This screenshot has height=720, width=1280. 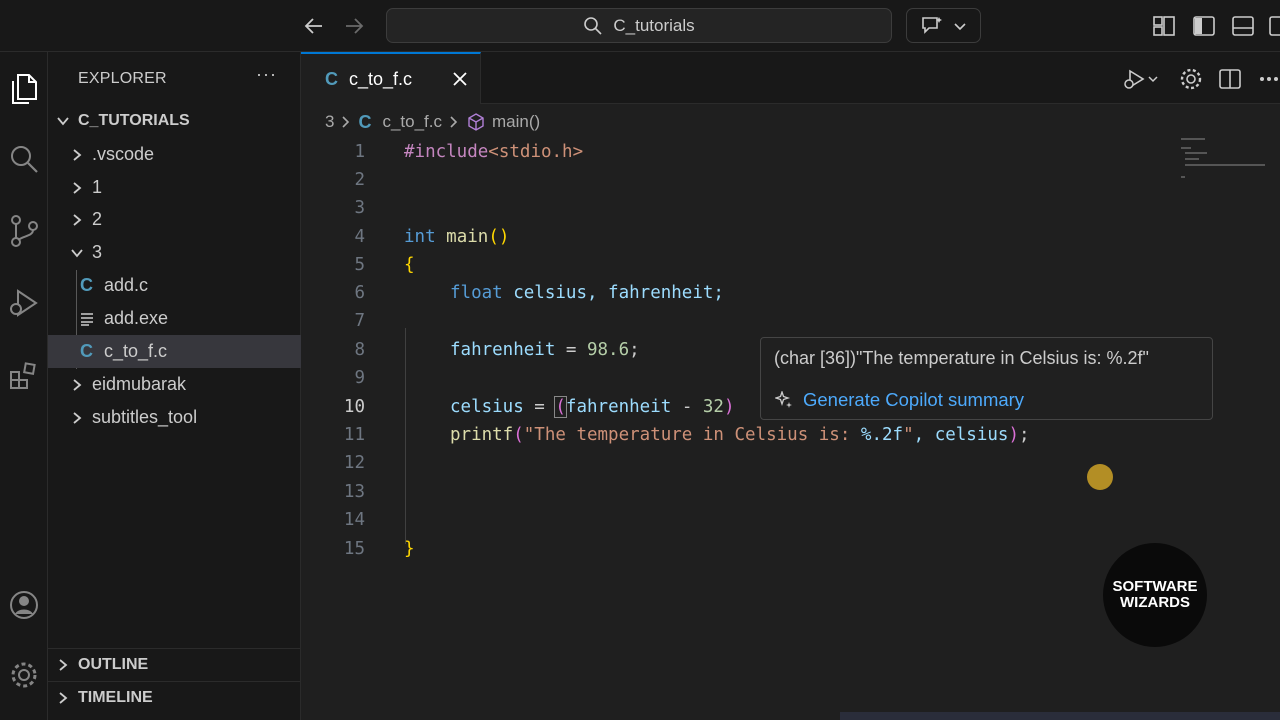 What do you see at coordinates (136, 351) in the screenshot?
I see `tree-item-label: c_to_f.c` at bounding box center [136, 351].